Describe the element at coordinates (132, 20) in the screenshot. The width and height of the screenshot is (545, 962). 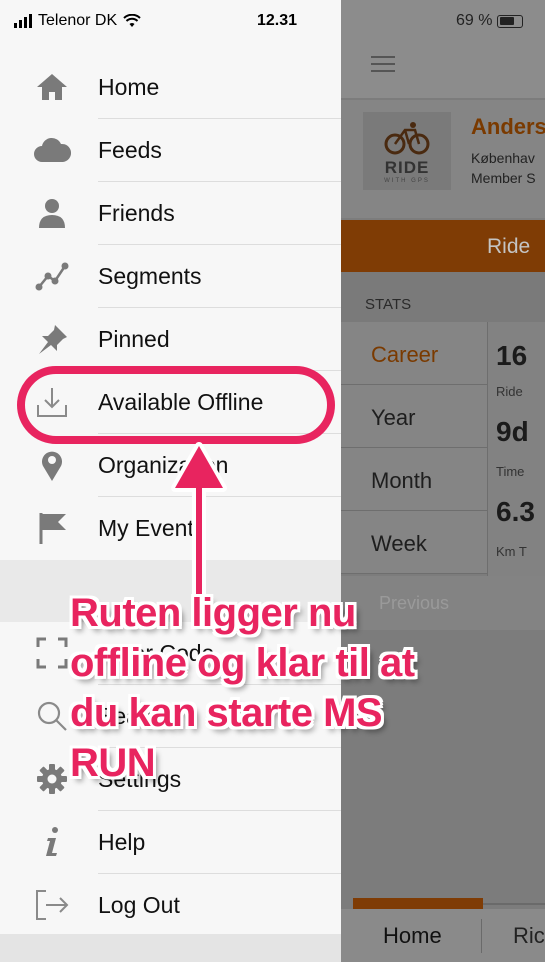
I see `wifi-icon` at that location.